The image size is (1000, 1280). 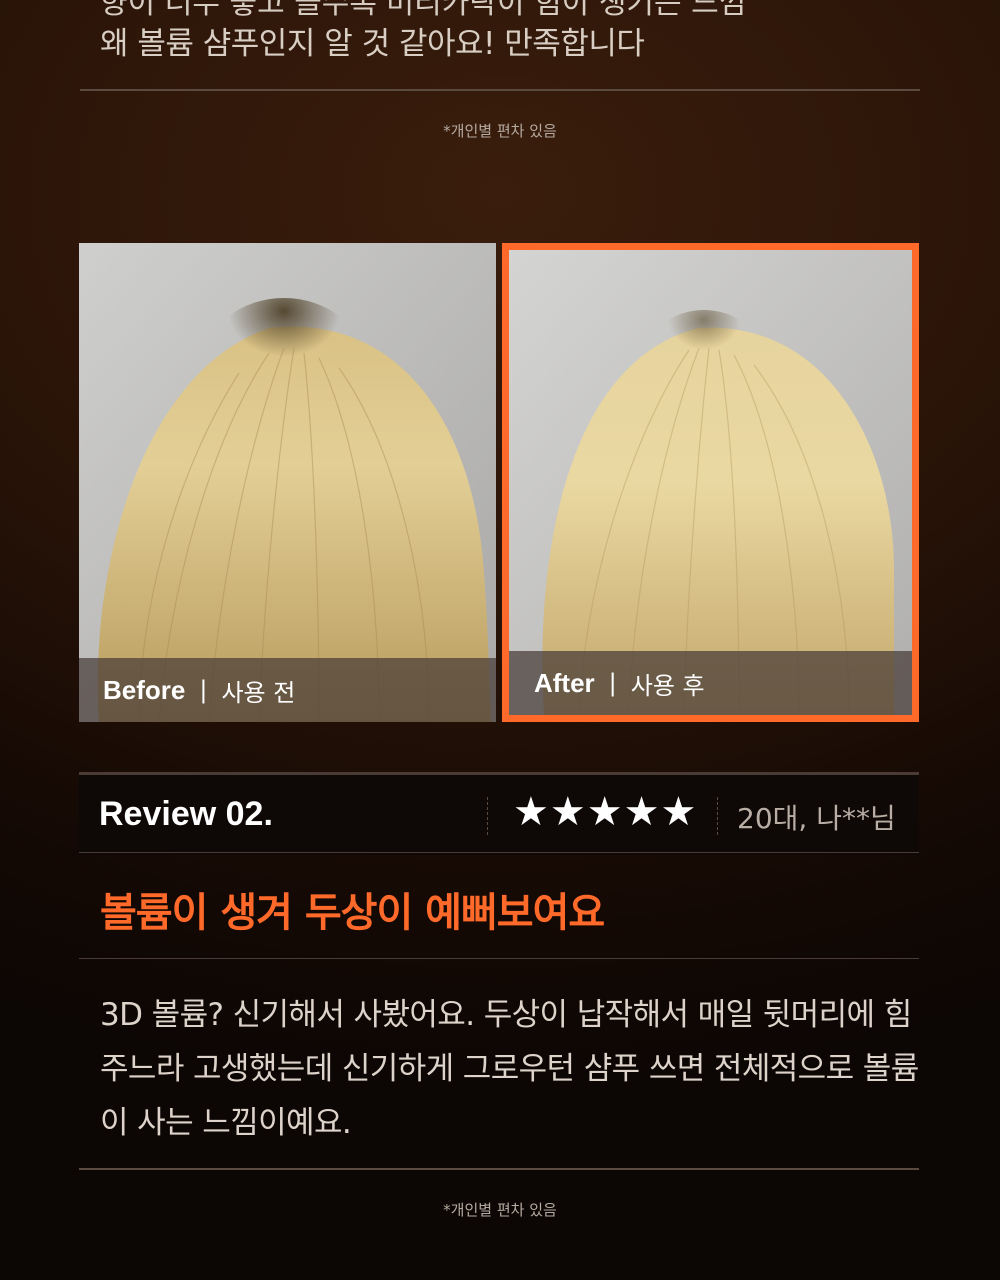 What do you see at coordinates (258, 692) in the screenshot?
I see `before-label-ko: 사용 전` at bounding box center [258, 692].